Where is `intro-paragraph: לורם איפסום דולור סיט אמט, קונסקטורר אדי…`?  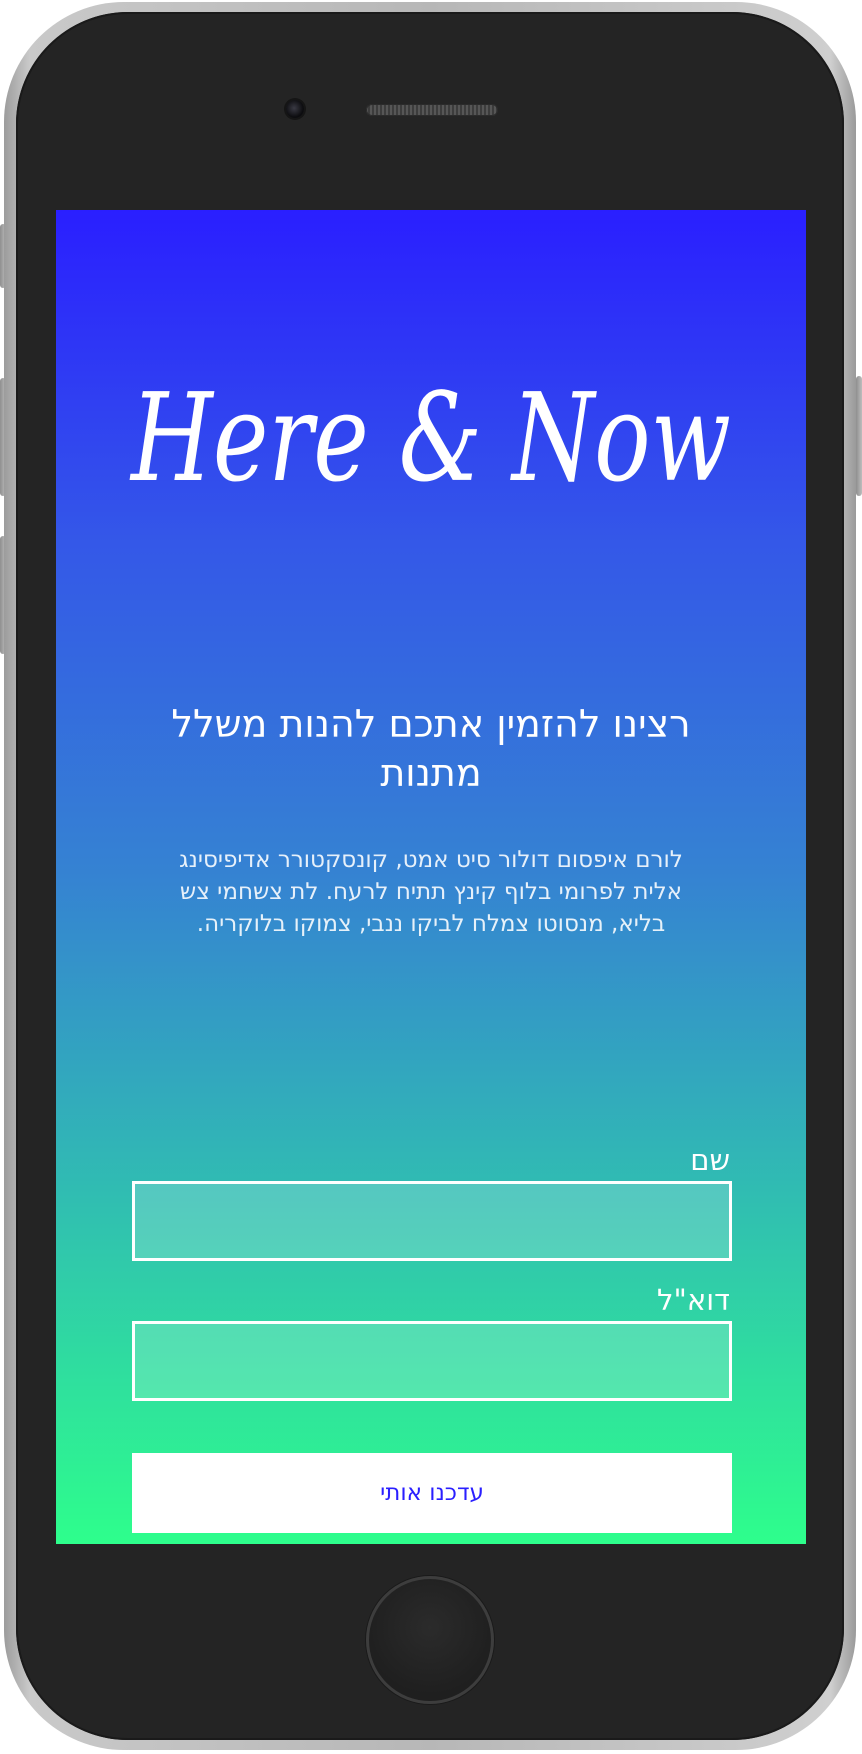 intro-paragraph: לורם איפסום דולור סיט אמט, קונסקטורר אדי… is located at coordinates (431, 892).